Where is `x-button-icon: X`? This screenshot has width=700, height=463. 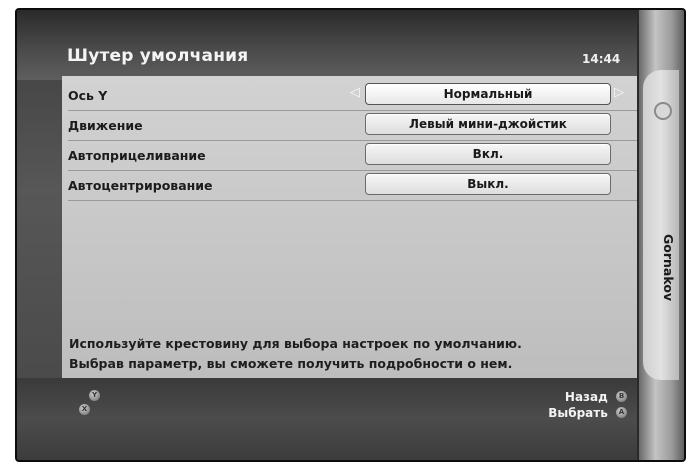
x-button-icon: X is located at coordinates (84, 409).